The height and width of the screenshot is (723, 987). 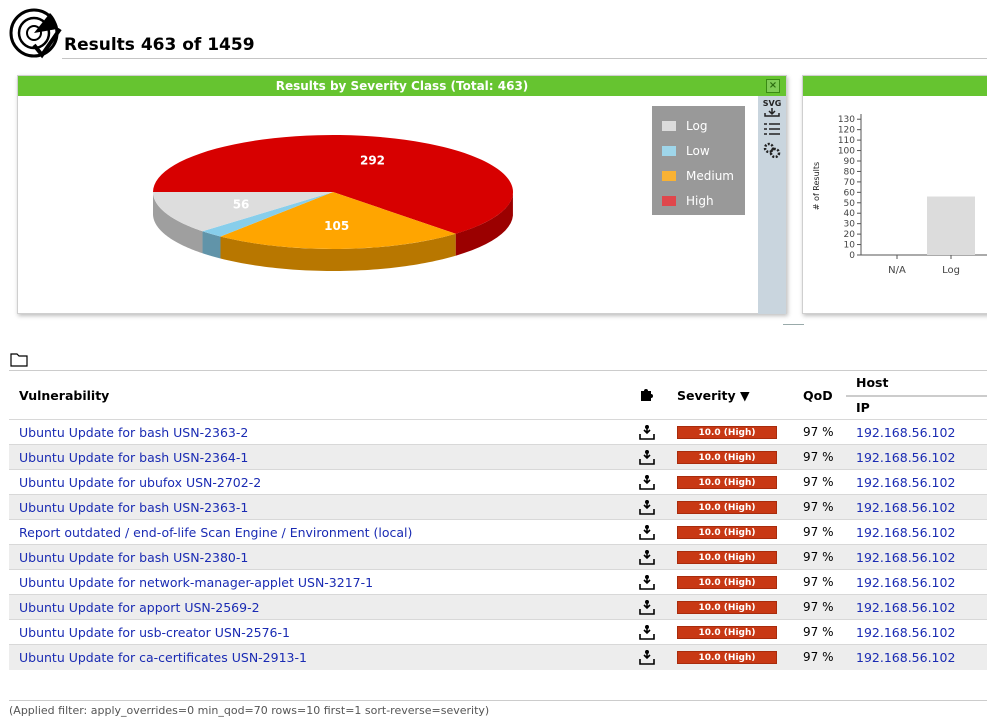 What do you see at coordinates (895, 86) in the screenshot?
I see `bar-panel-header` at bounding box center [895, 86].